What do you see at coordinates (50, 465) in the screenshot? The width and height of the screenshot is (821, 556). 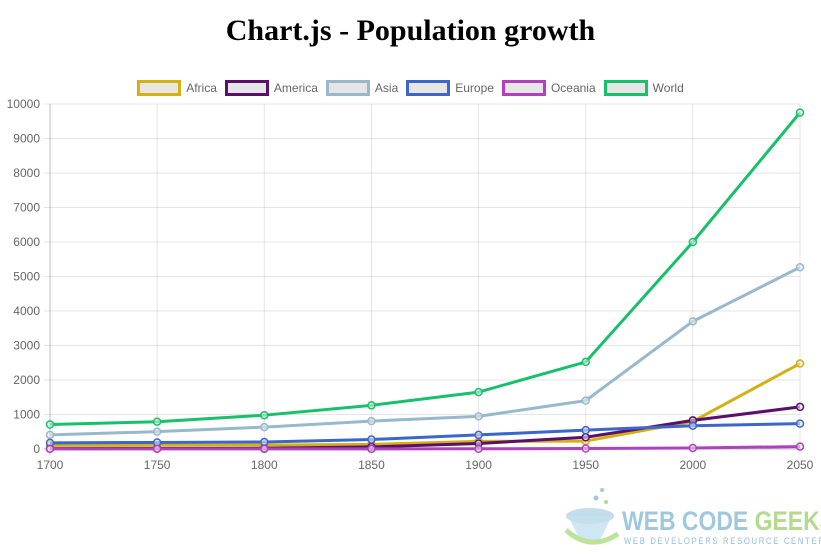 I see `x-tick-label: 1700` at bounding box center [50, 465].